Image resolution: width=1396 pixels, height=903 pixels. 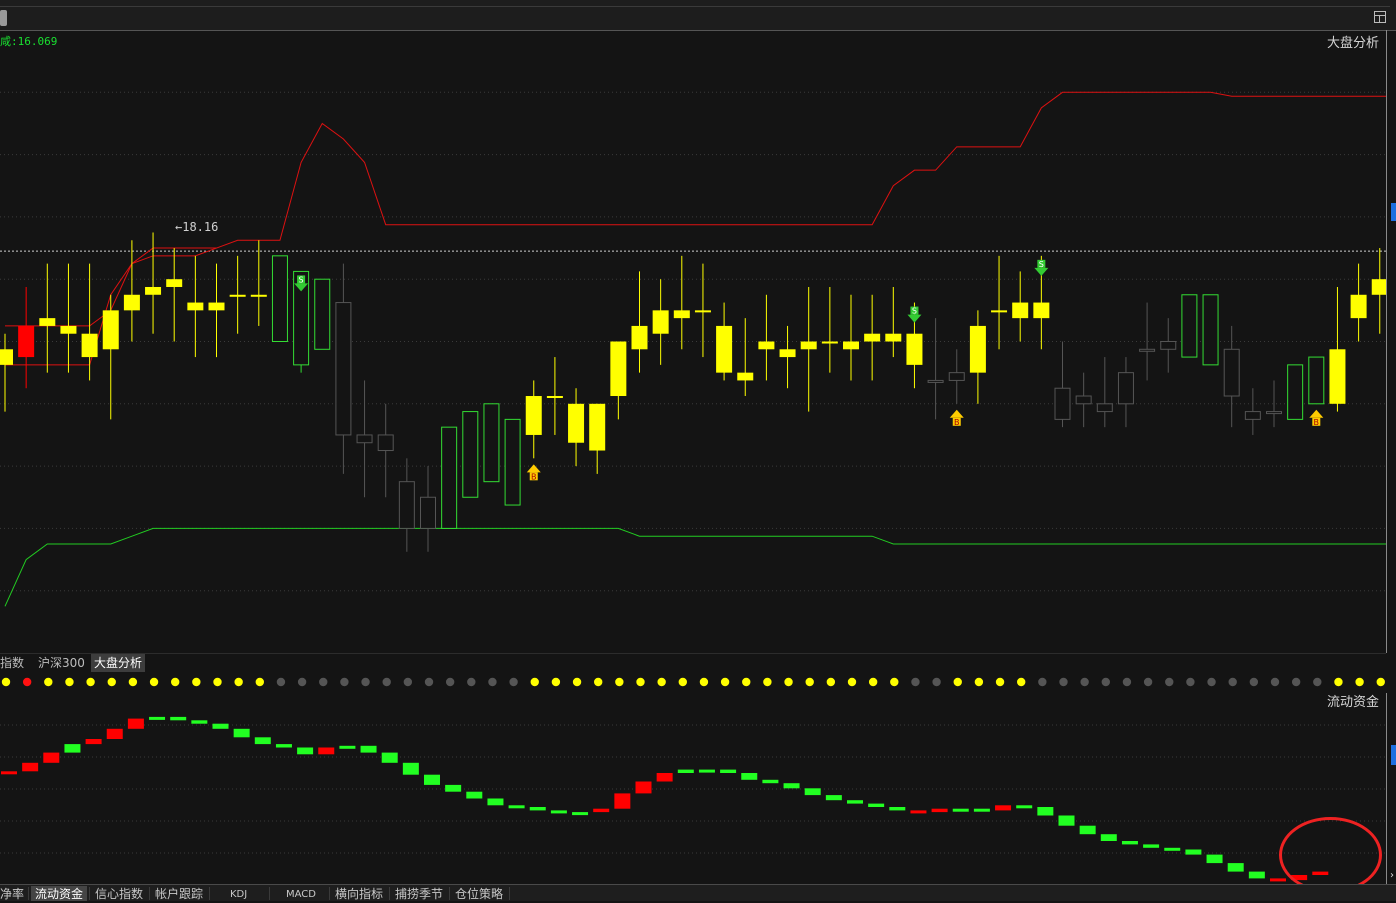 What do you see at coordinates (119, 893) in the screenshot?
I see `tab-confidence: 信心指数` at bounding box center [119, 893].